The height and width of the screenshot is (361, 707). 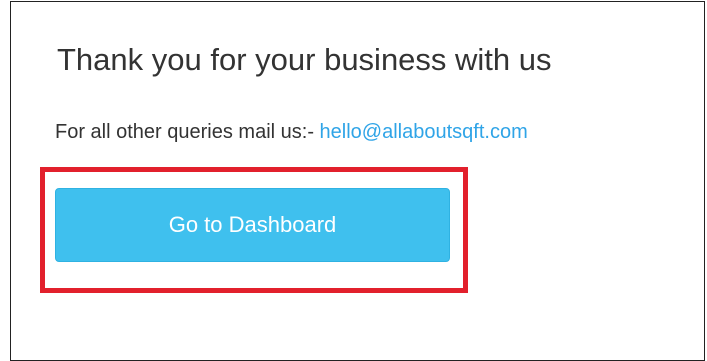 I want to click on thank-you-title: Thank you for your business with us, so click(x=304, y=59).